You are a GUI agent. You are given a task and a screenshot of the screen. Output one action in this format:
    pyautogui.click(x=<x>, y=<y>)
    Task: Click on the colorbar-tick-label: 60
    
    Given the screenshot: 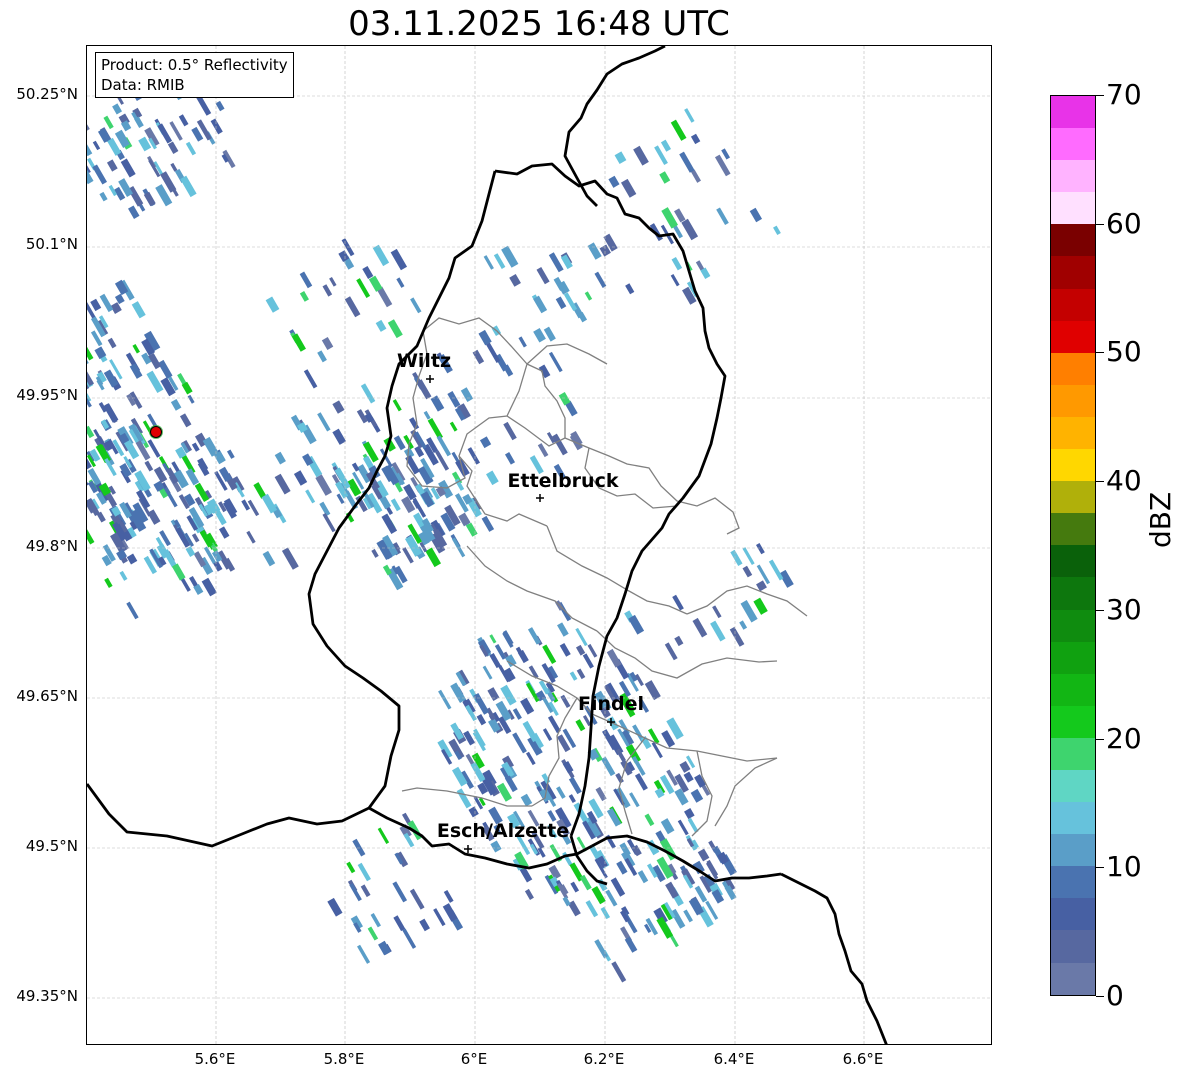 What is the action you would take?
    pyautogui.click(x=1124, y=223)
    